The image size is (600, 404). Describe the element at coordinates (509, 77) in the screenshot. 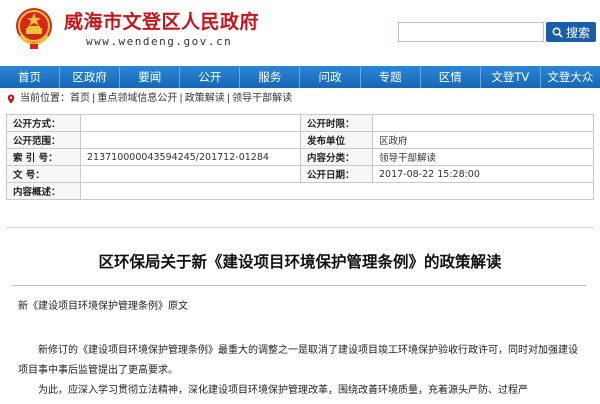

I see `nav-item-wendeng-tv: 文登TV` at that location.